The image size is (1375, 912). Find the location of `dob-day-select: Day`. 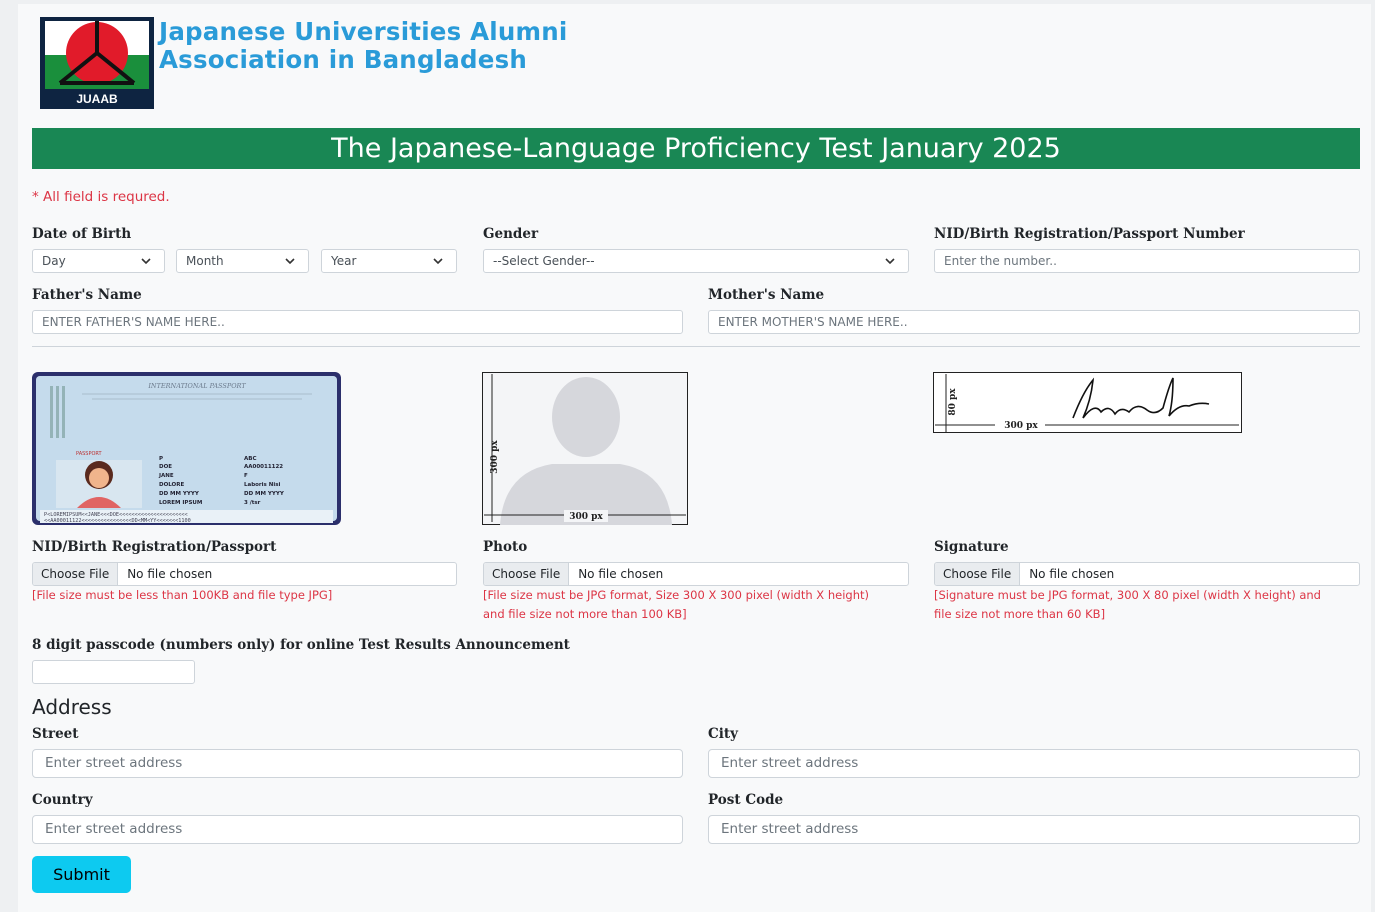

dob-day-select: Day is located at coordinates (98, 261).